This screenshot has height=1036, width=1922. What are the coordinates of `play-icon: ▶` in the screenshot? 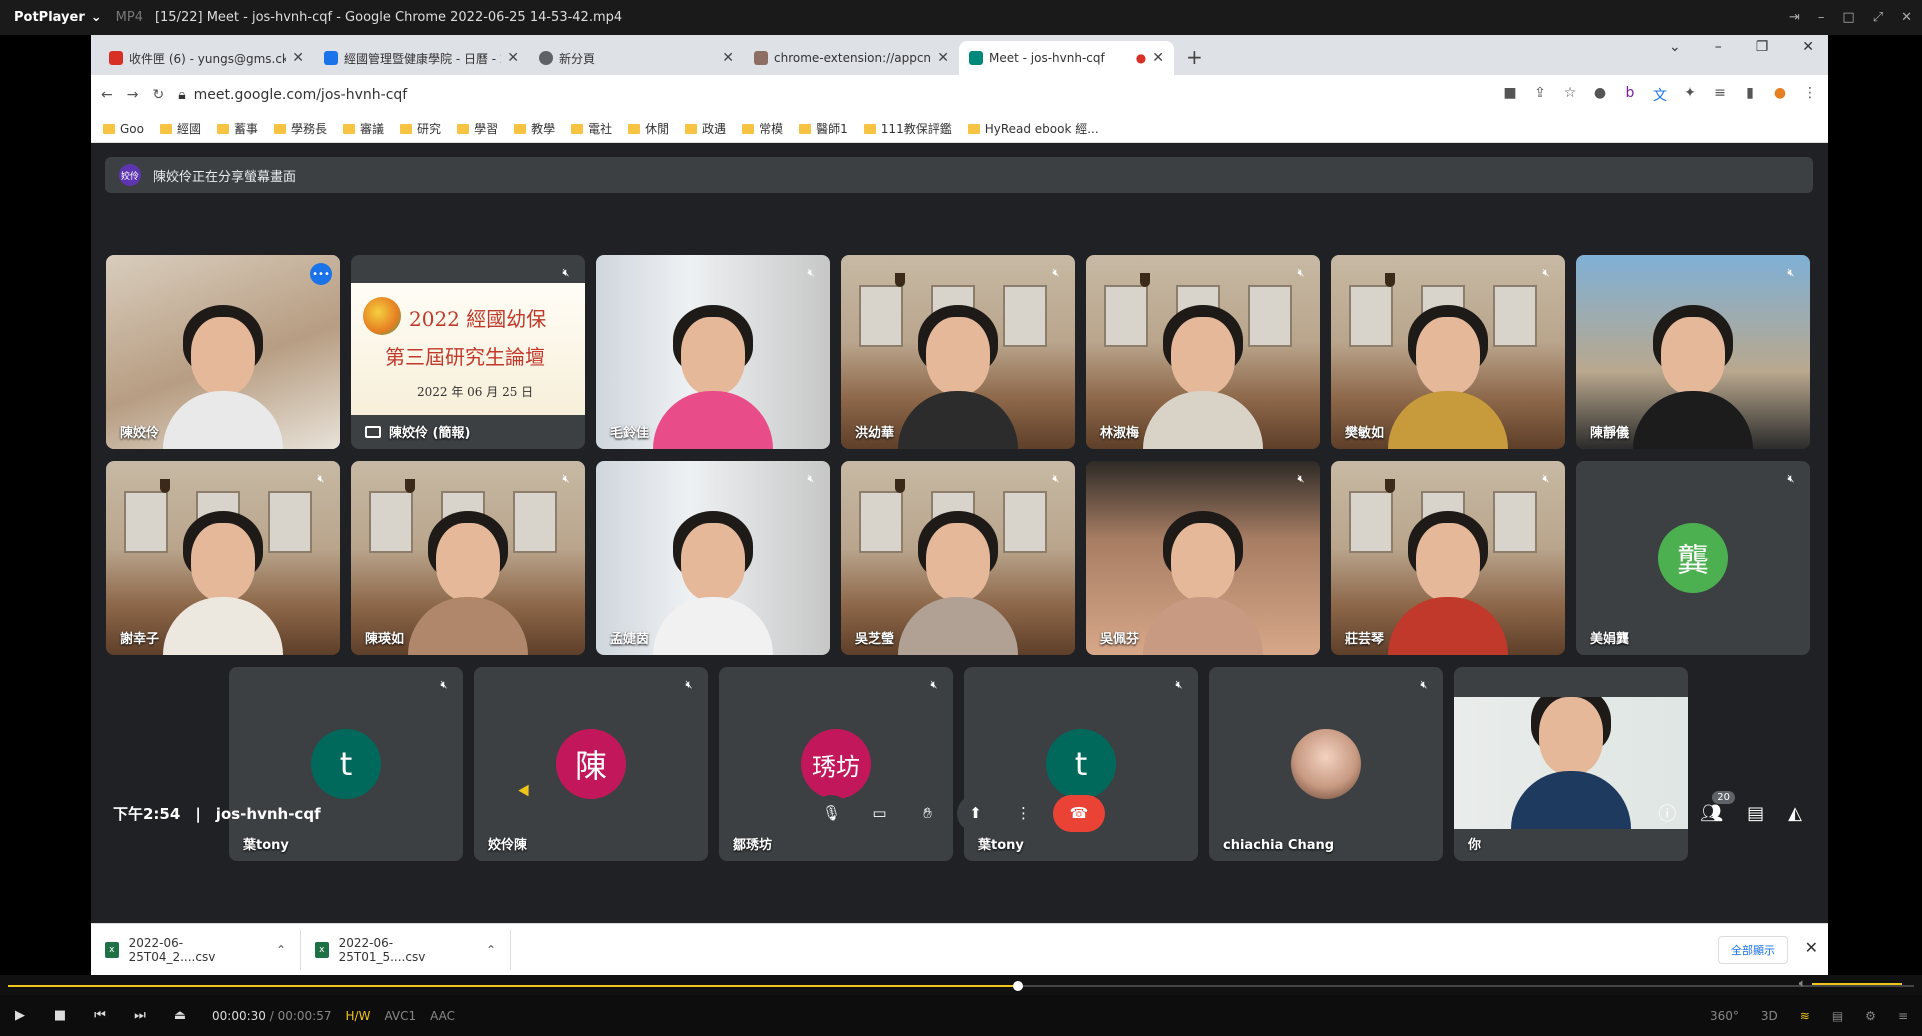 It's located at (20, 1015).